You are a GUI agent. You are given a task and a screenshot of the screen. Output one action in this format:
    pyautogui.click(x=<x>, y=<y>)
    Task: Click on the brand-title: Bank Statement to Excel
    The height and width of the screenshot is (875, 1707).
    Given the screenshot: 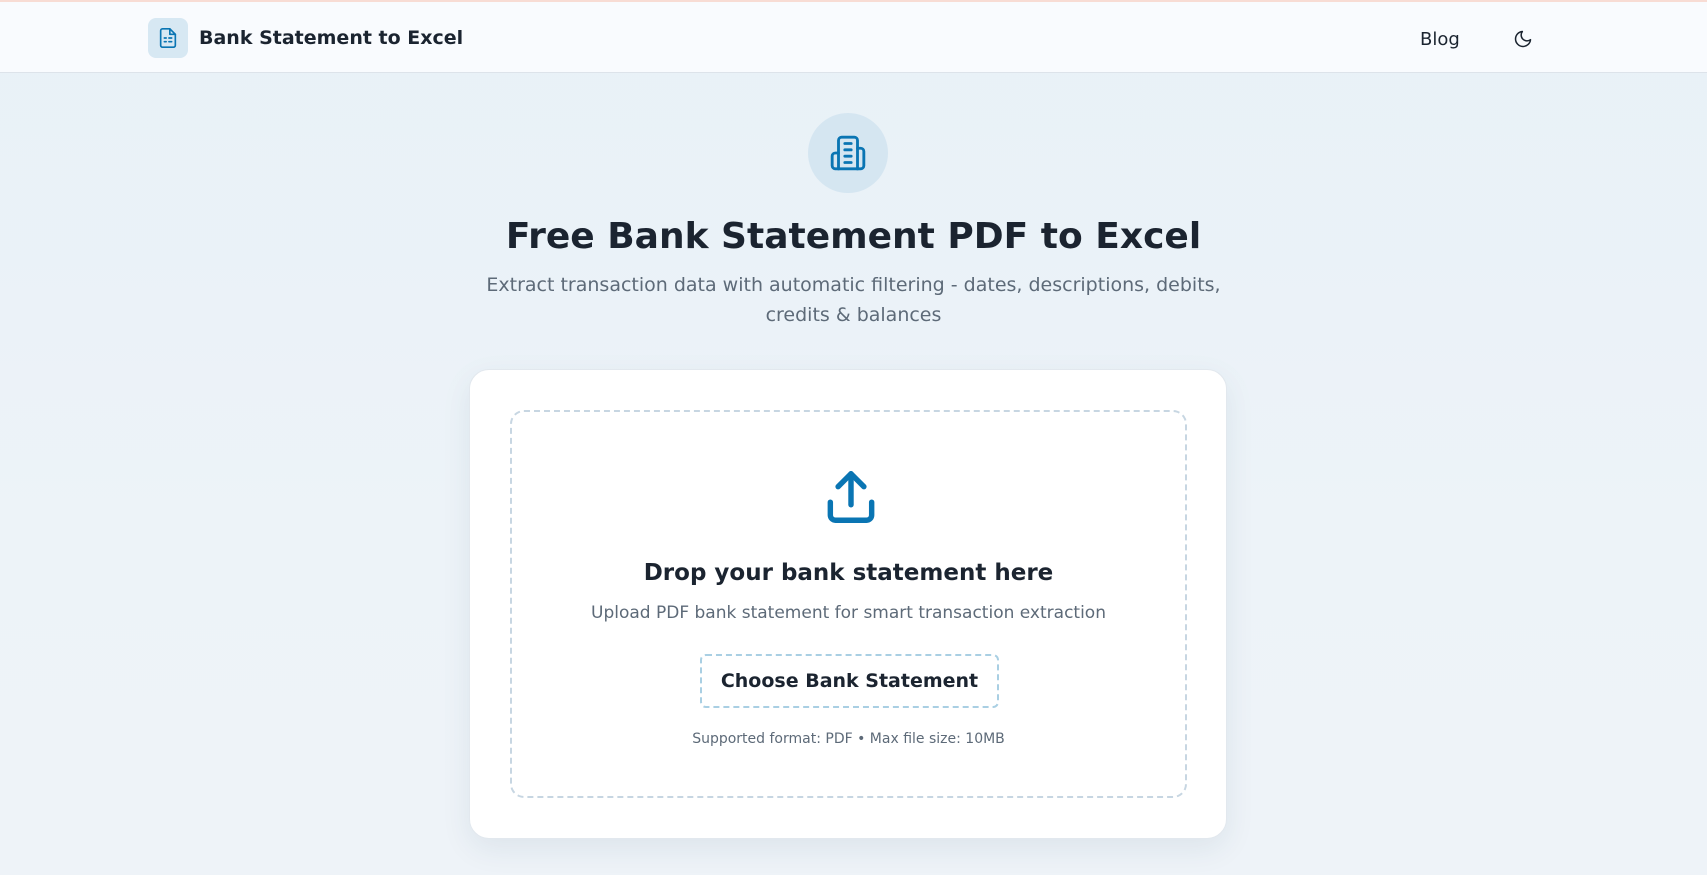 What is the action you would take?
    pyautogui.click(x=331, y=38)
    